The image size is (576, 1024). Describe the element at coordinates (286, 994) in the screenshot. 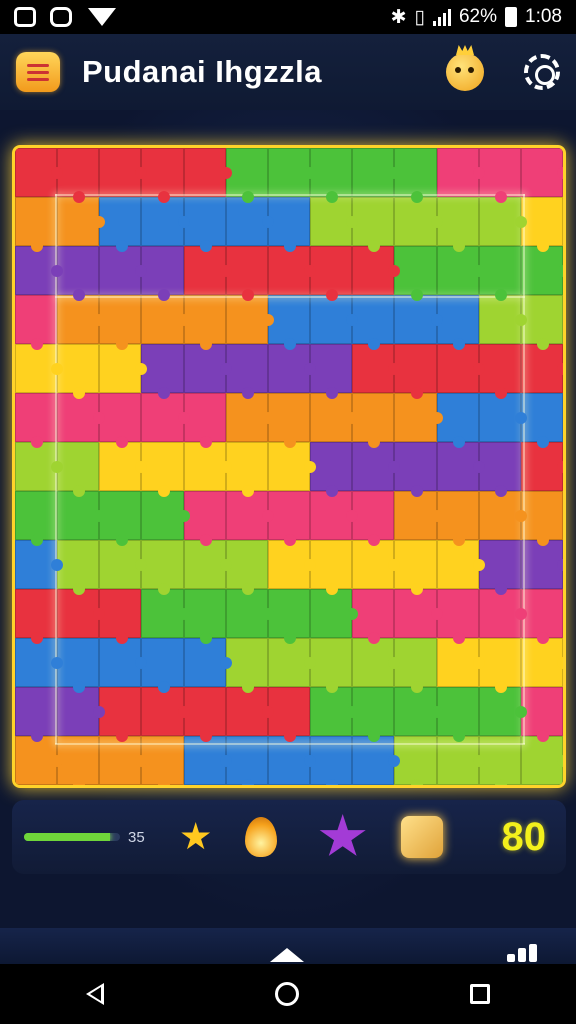

I see `home-icon` at that location.